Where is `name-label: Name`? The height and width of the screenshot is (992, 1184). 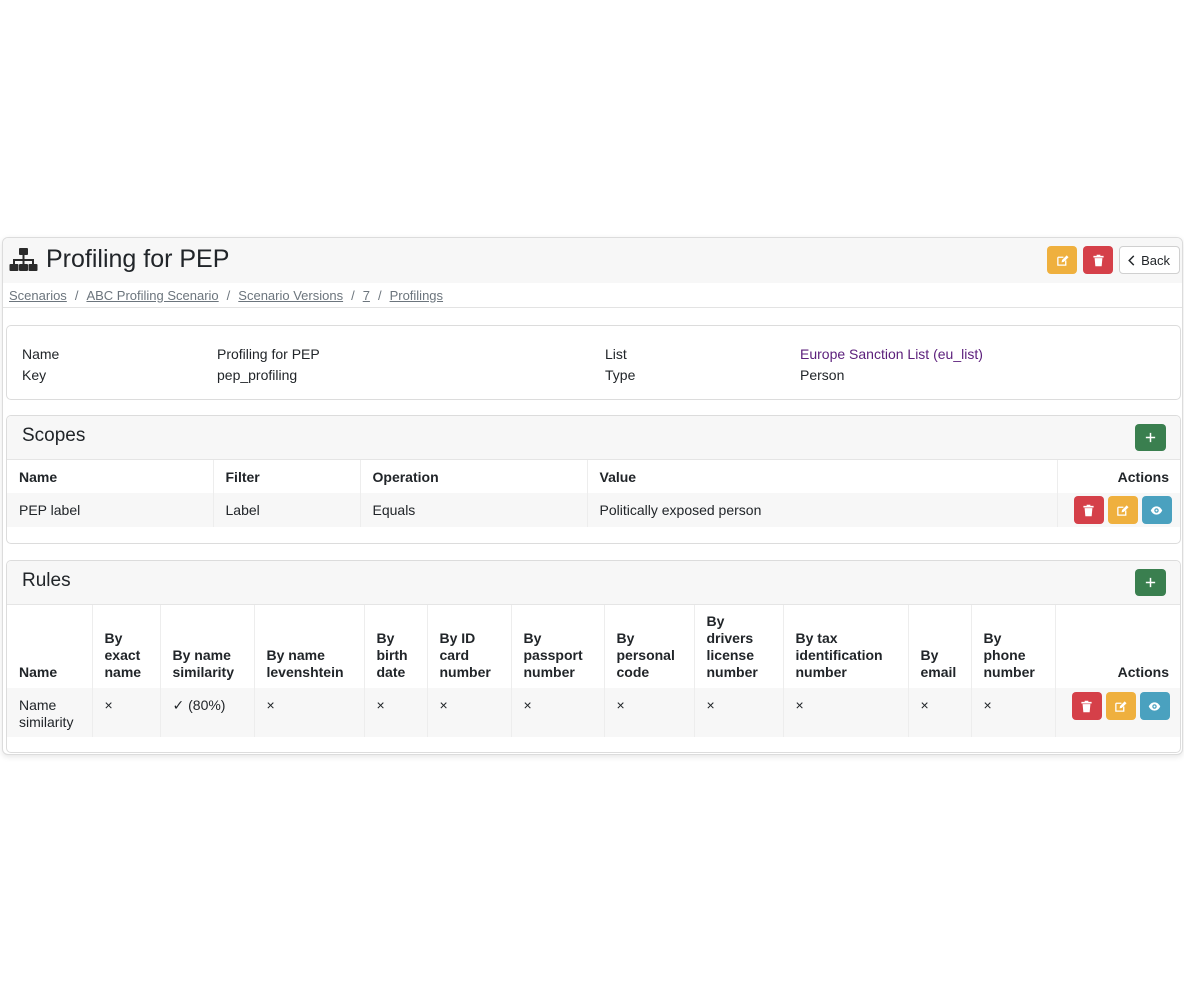 name-label: Name is located at coordinates (41, 354).